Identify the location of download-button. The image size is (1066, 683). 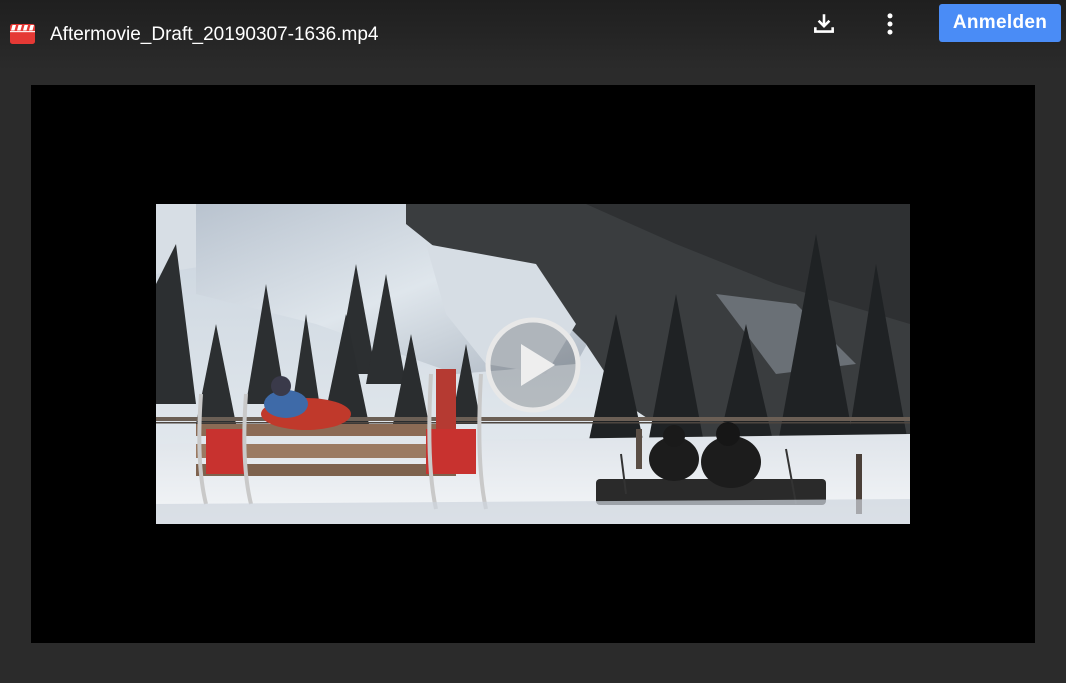
(824, 24).